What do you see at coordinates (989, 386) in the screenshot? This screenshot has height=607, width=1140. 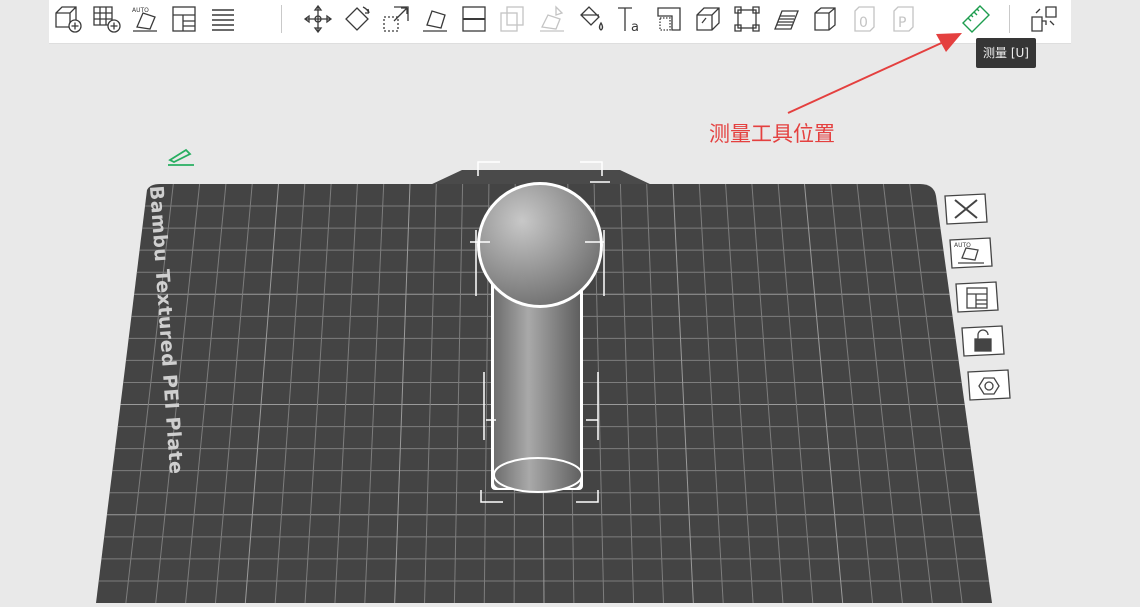 I see `plate-settings-icon` at bounding box center [989, 386].